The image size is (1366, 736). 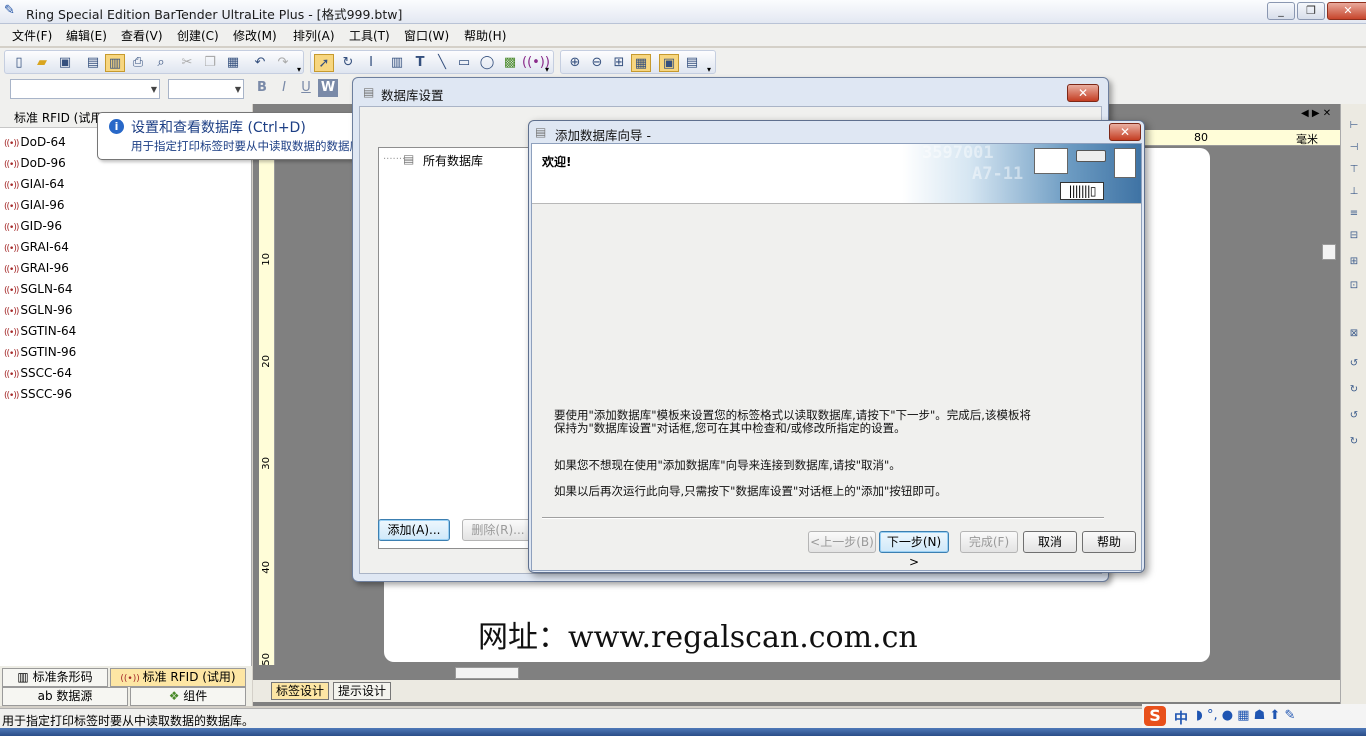 What do you see at coordinates (453, 160) in the screenshot?
I see `tree-item-all-databases: 所有数据库` at bounding box center [453, 160].